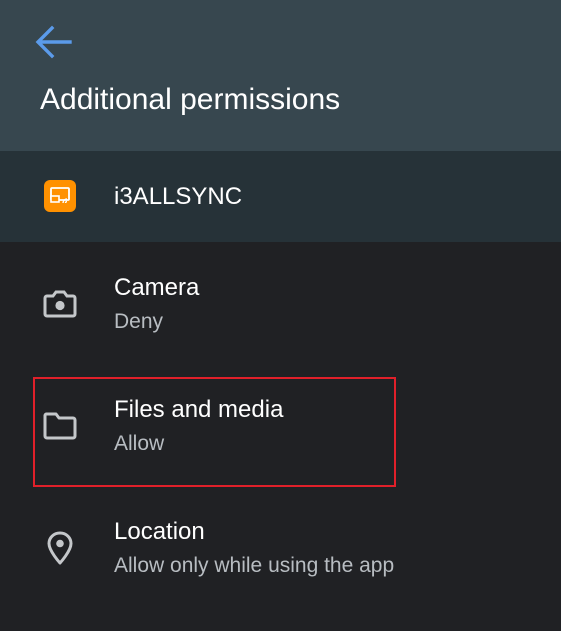  What do you see at coordinates (60, 304) in the screenshot?
I see `camera-icon` at bounding box center [60, 304].